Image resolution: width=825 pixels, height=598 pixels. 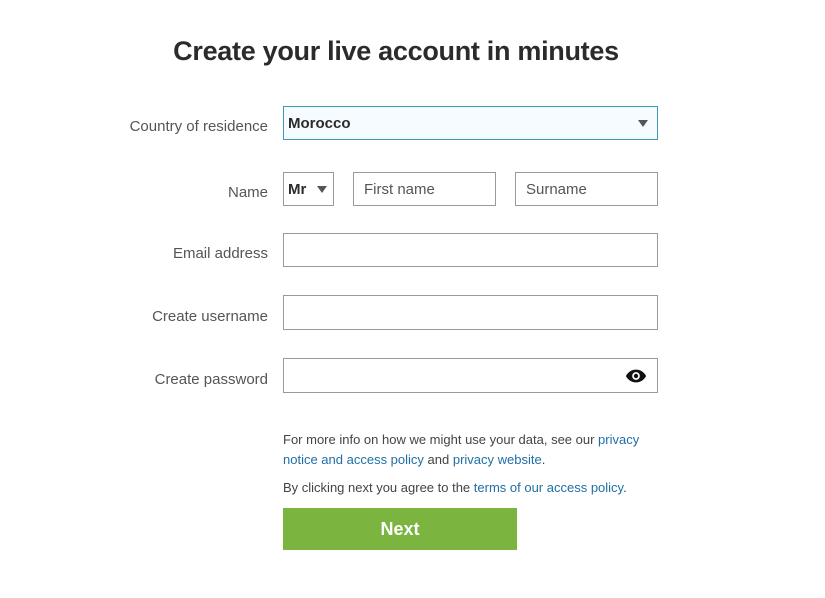 I want to click on privacy-mid: and, so click(x=438, y=459).